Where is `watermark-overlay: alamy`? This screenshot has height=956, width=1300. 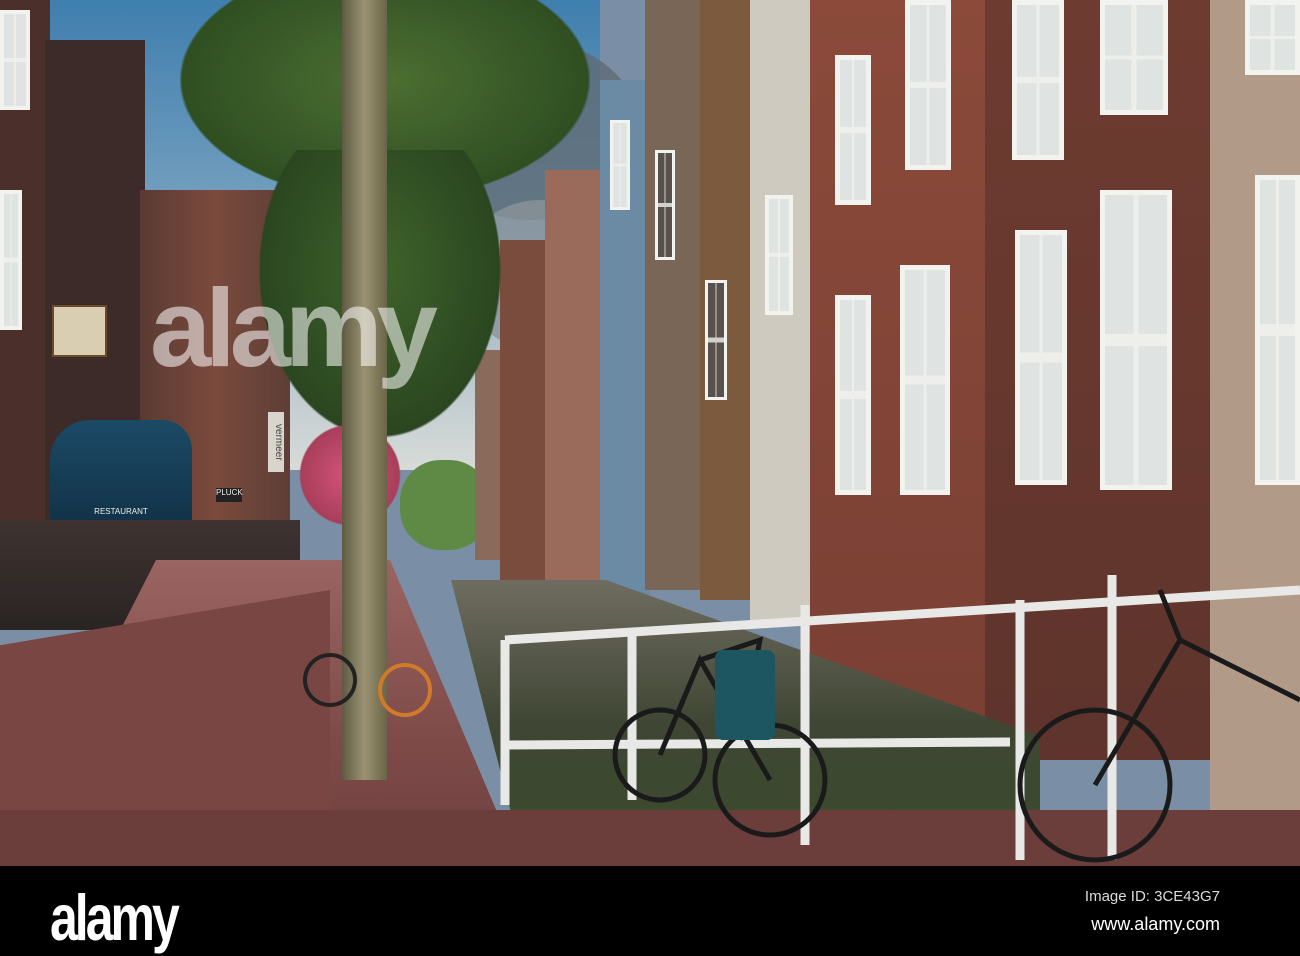 watermark-overlay: alamy is located at coordinates (294, 328).